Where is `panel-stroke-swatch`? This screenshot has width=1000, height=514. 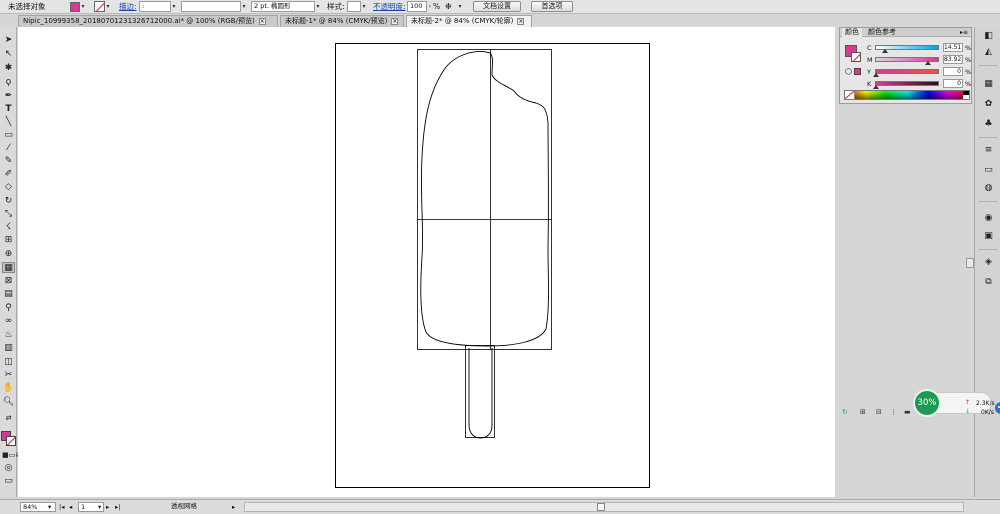 panel-stroke-swatch is located at coordinates (856, 57).